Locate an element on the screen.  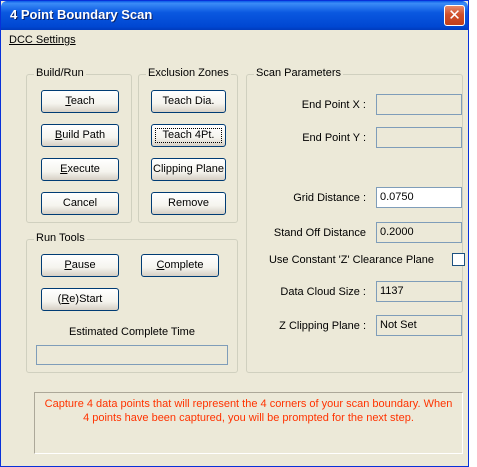
end-point-x-field is located at coordinates (419, 104).